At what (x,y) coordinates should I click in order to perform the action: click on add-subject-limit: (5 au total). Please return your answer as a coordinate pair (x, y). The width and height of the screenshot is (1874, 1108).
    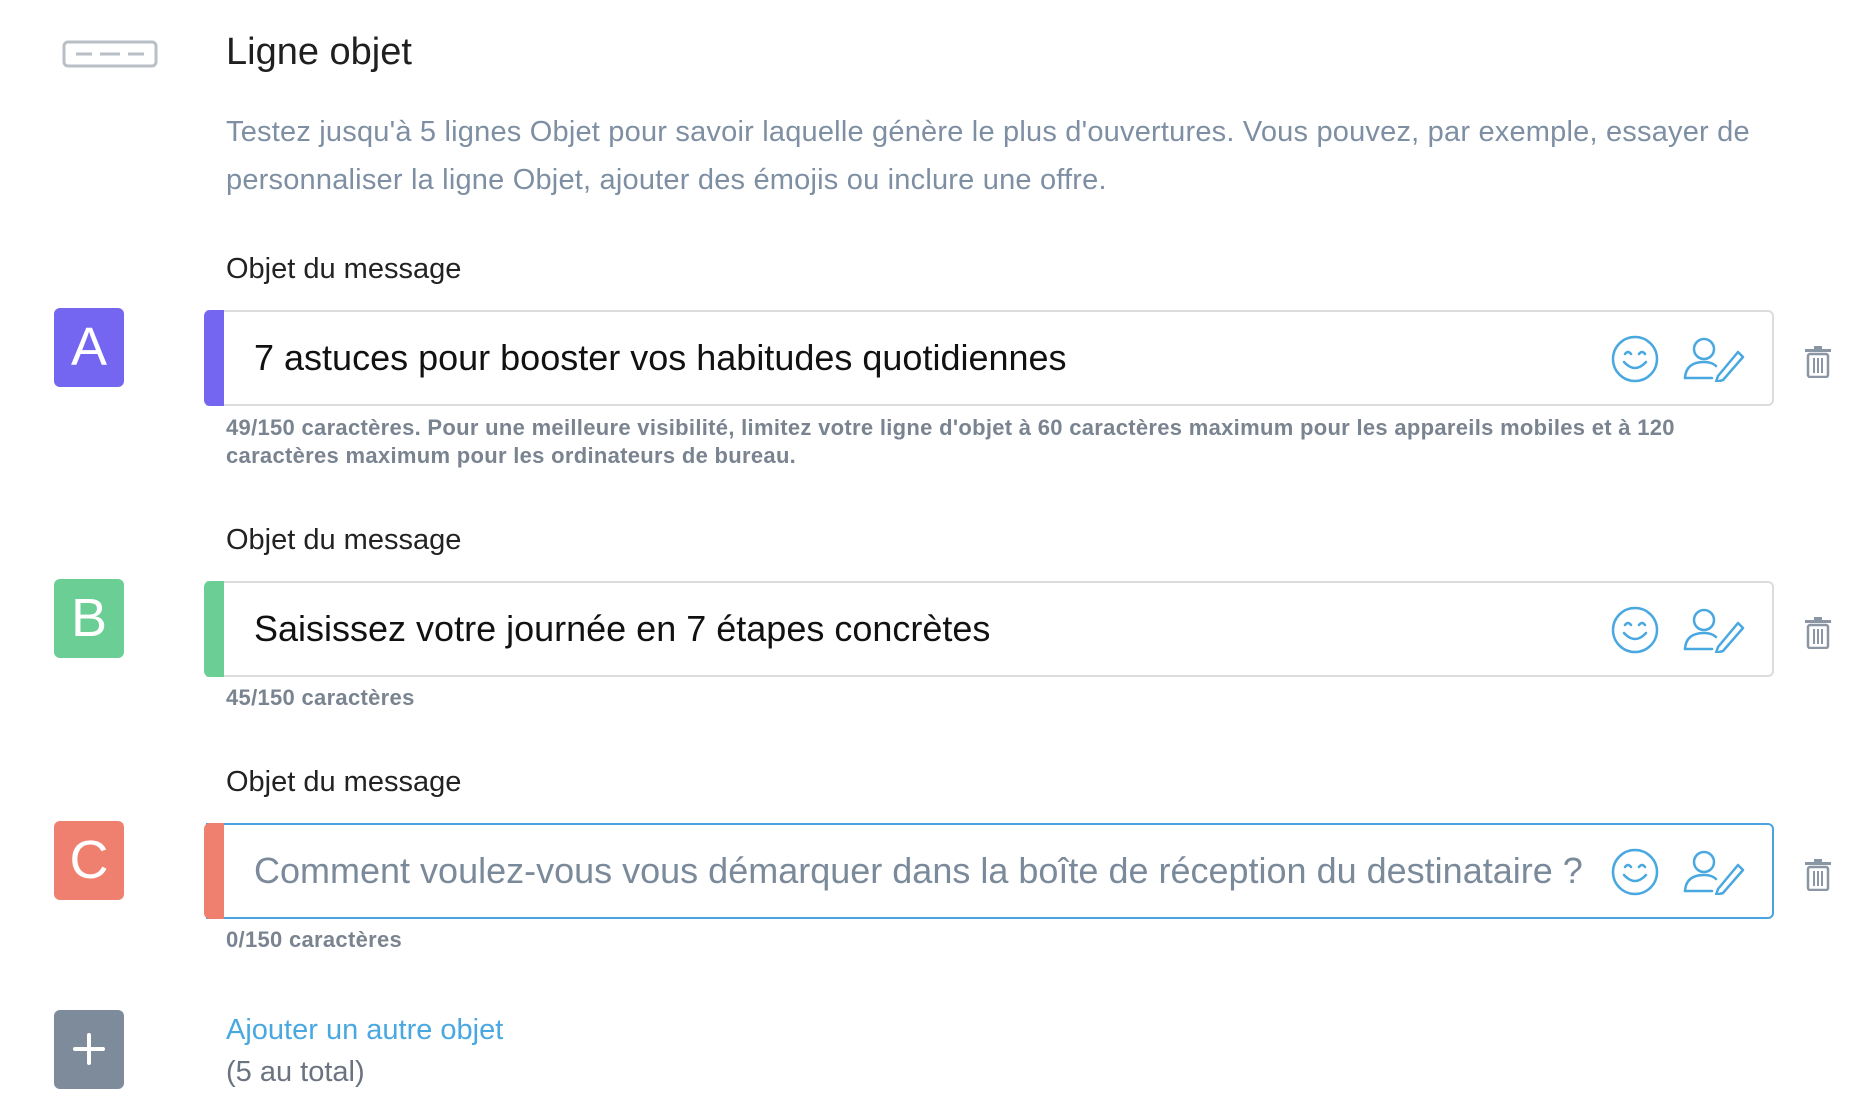
    Looking at the image, I should click on (295, 1072).